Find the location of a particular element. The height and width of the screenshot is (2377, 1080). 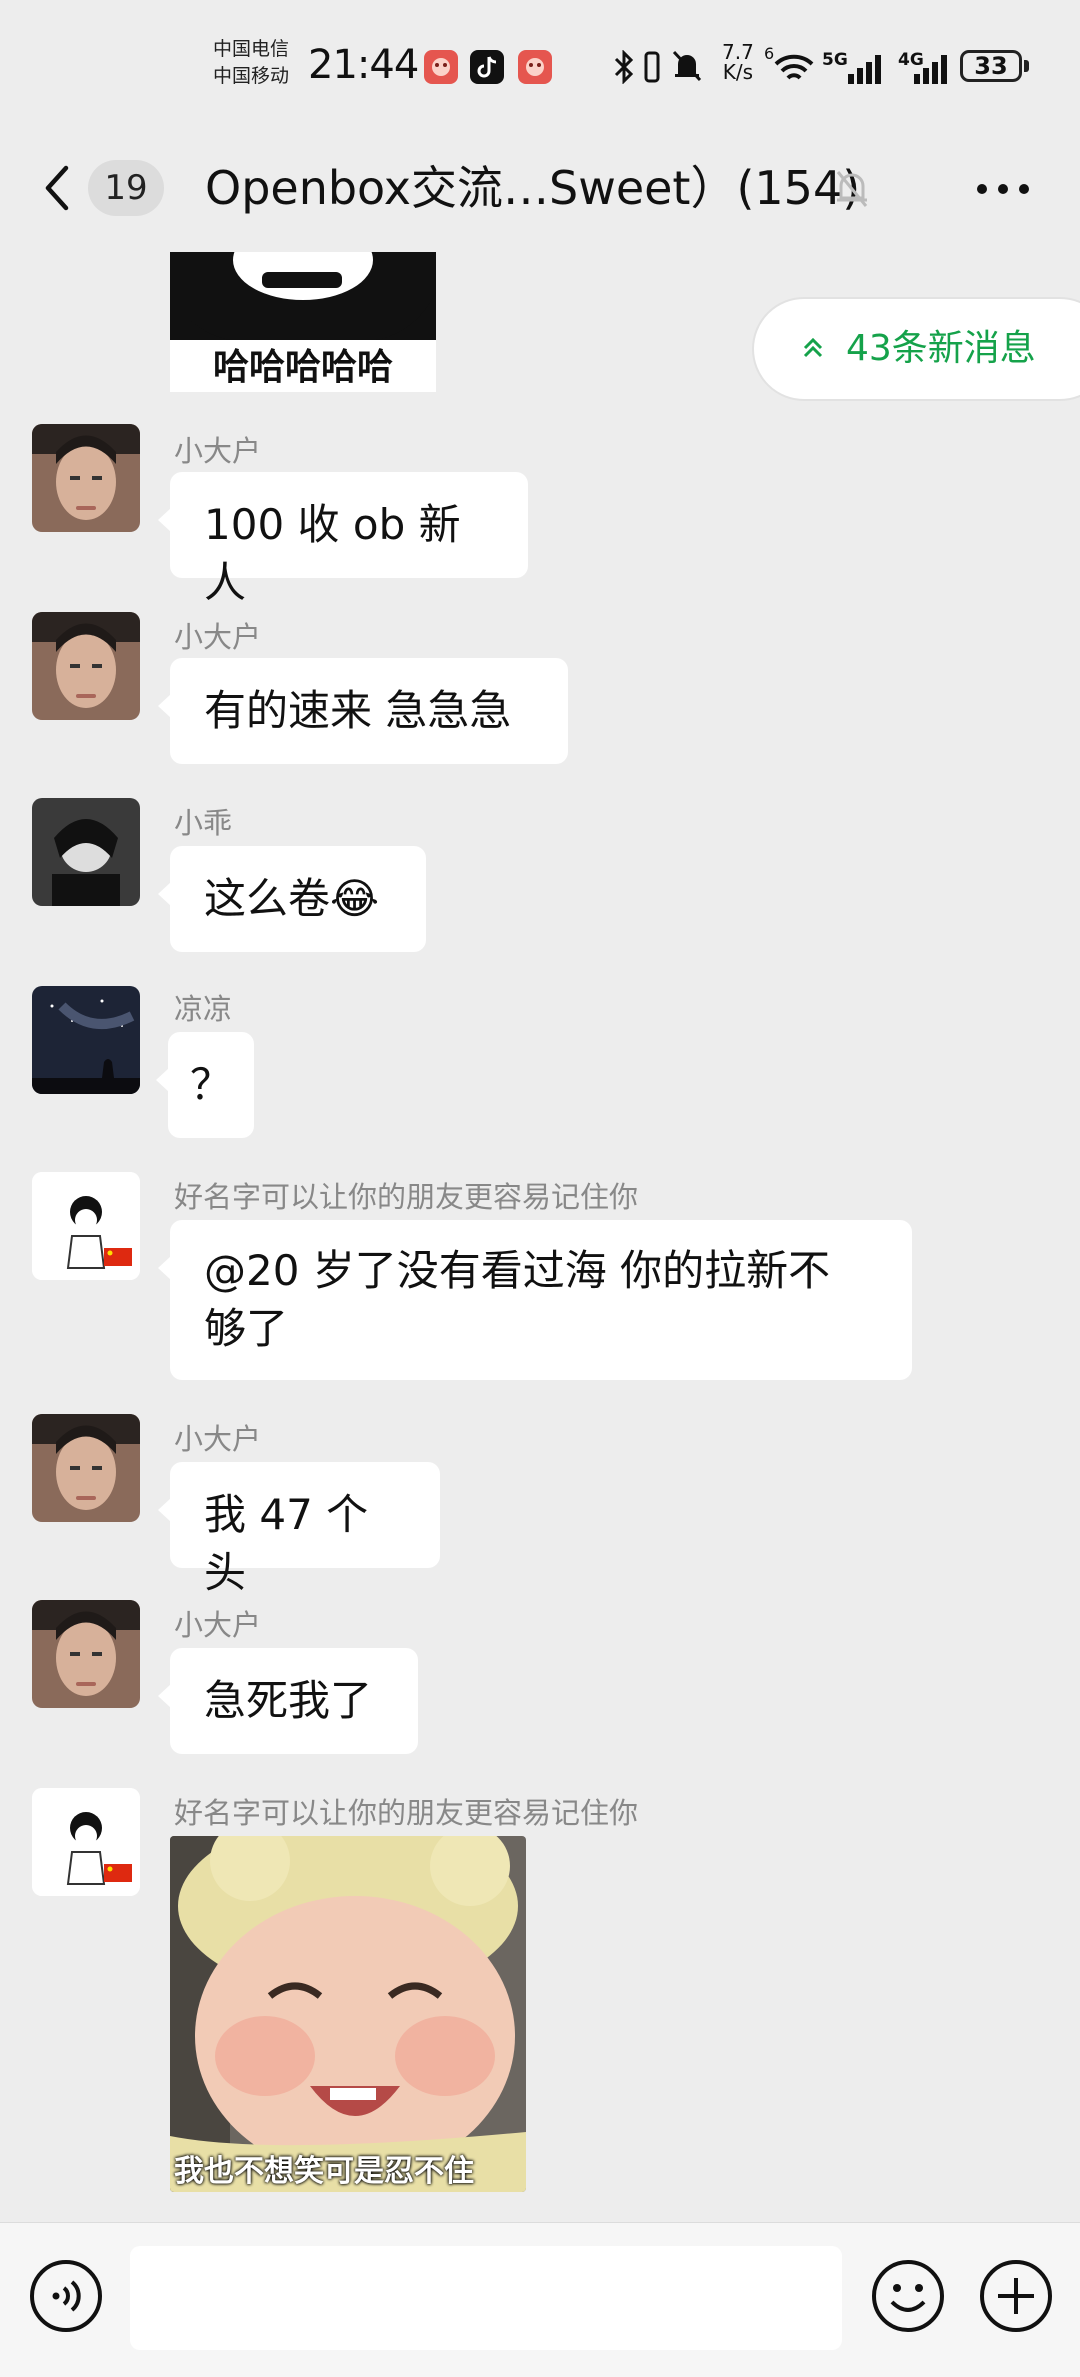

sender-name: 小乖 is located at coordinates (203, 823).